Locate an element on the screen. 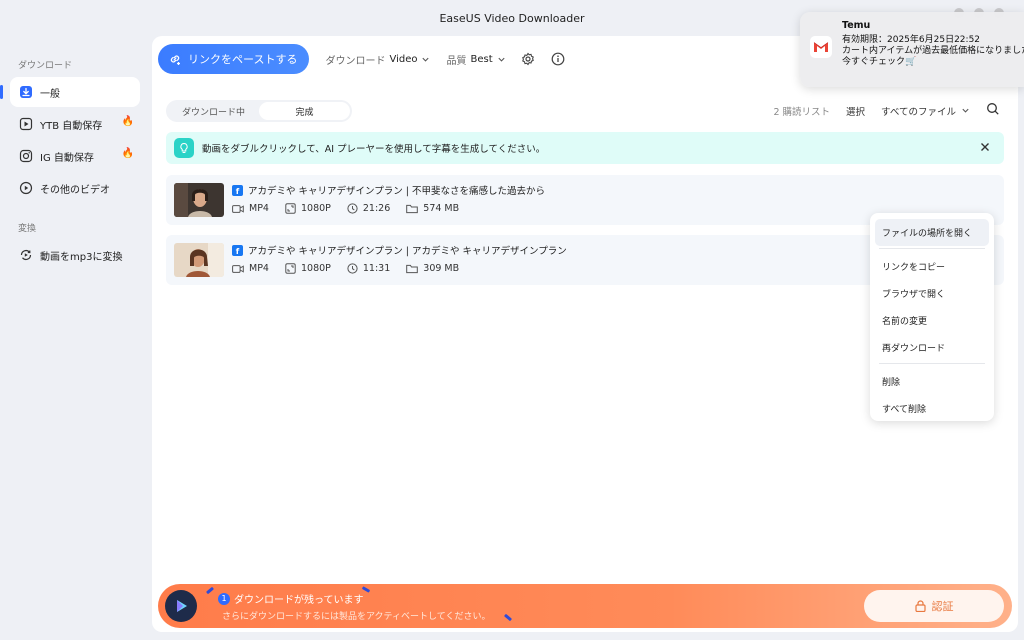 The width and height of the screenshot is (1024, 640). instagram-icon is located at coordinates (26, 156).